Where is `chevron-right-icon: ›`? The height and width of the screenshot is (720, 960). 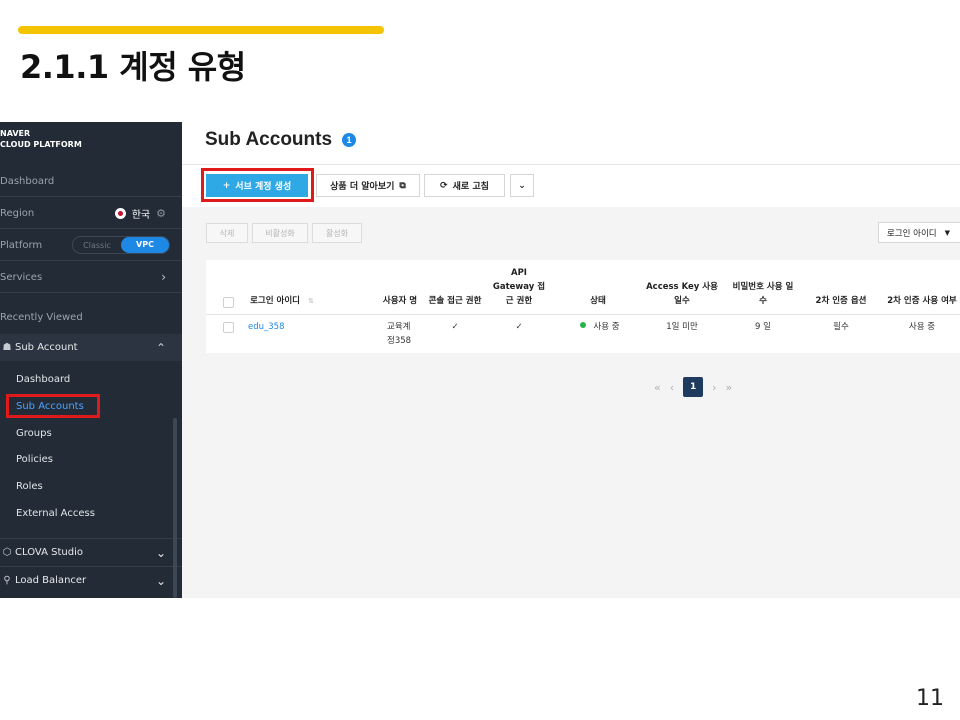
chevron-right-icon: › is located at coordinates (163, 277).